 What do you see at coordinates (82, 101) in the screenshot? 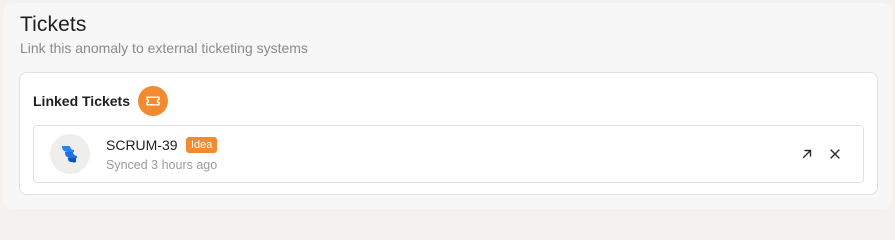
I see `linked-tickets-title: Linked Tickets` at bounding box center [82, 101].